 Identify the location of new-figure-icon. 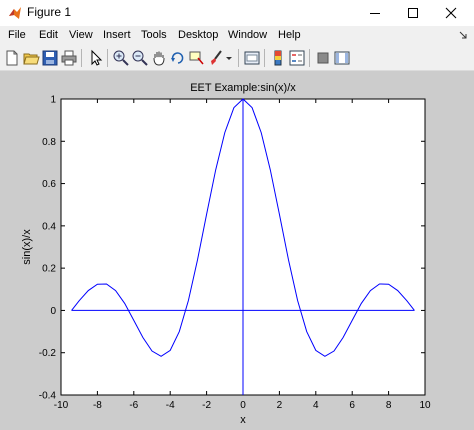
(12, 58).